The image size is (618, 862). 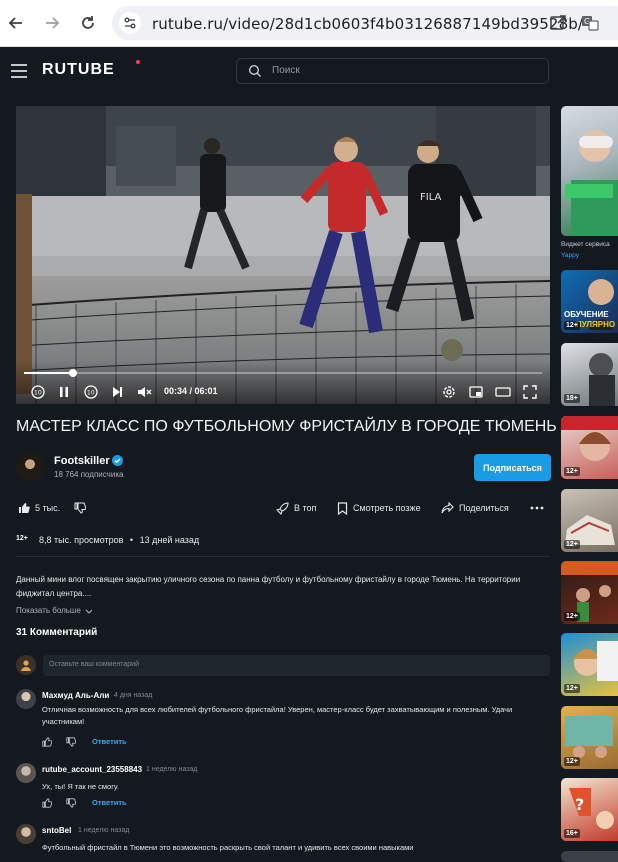 I want to click on rail-video-thumbnail: ОБУЧЕНИЕ ПУЛЯРНО 12+, so click(x=589, y=301).